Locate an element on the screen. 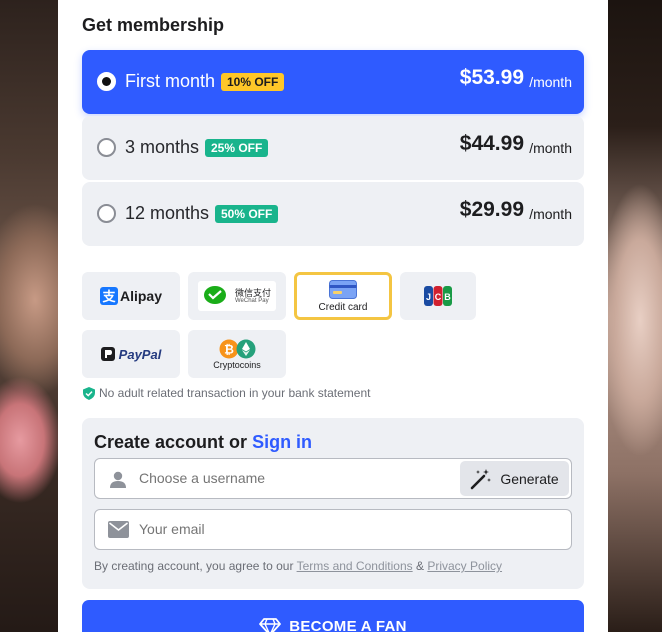 This screenshot has width=662, height=632. jcb-icon: J C B is located at coordinates (438, 296).